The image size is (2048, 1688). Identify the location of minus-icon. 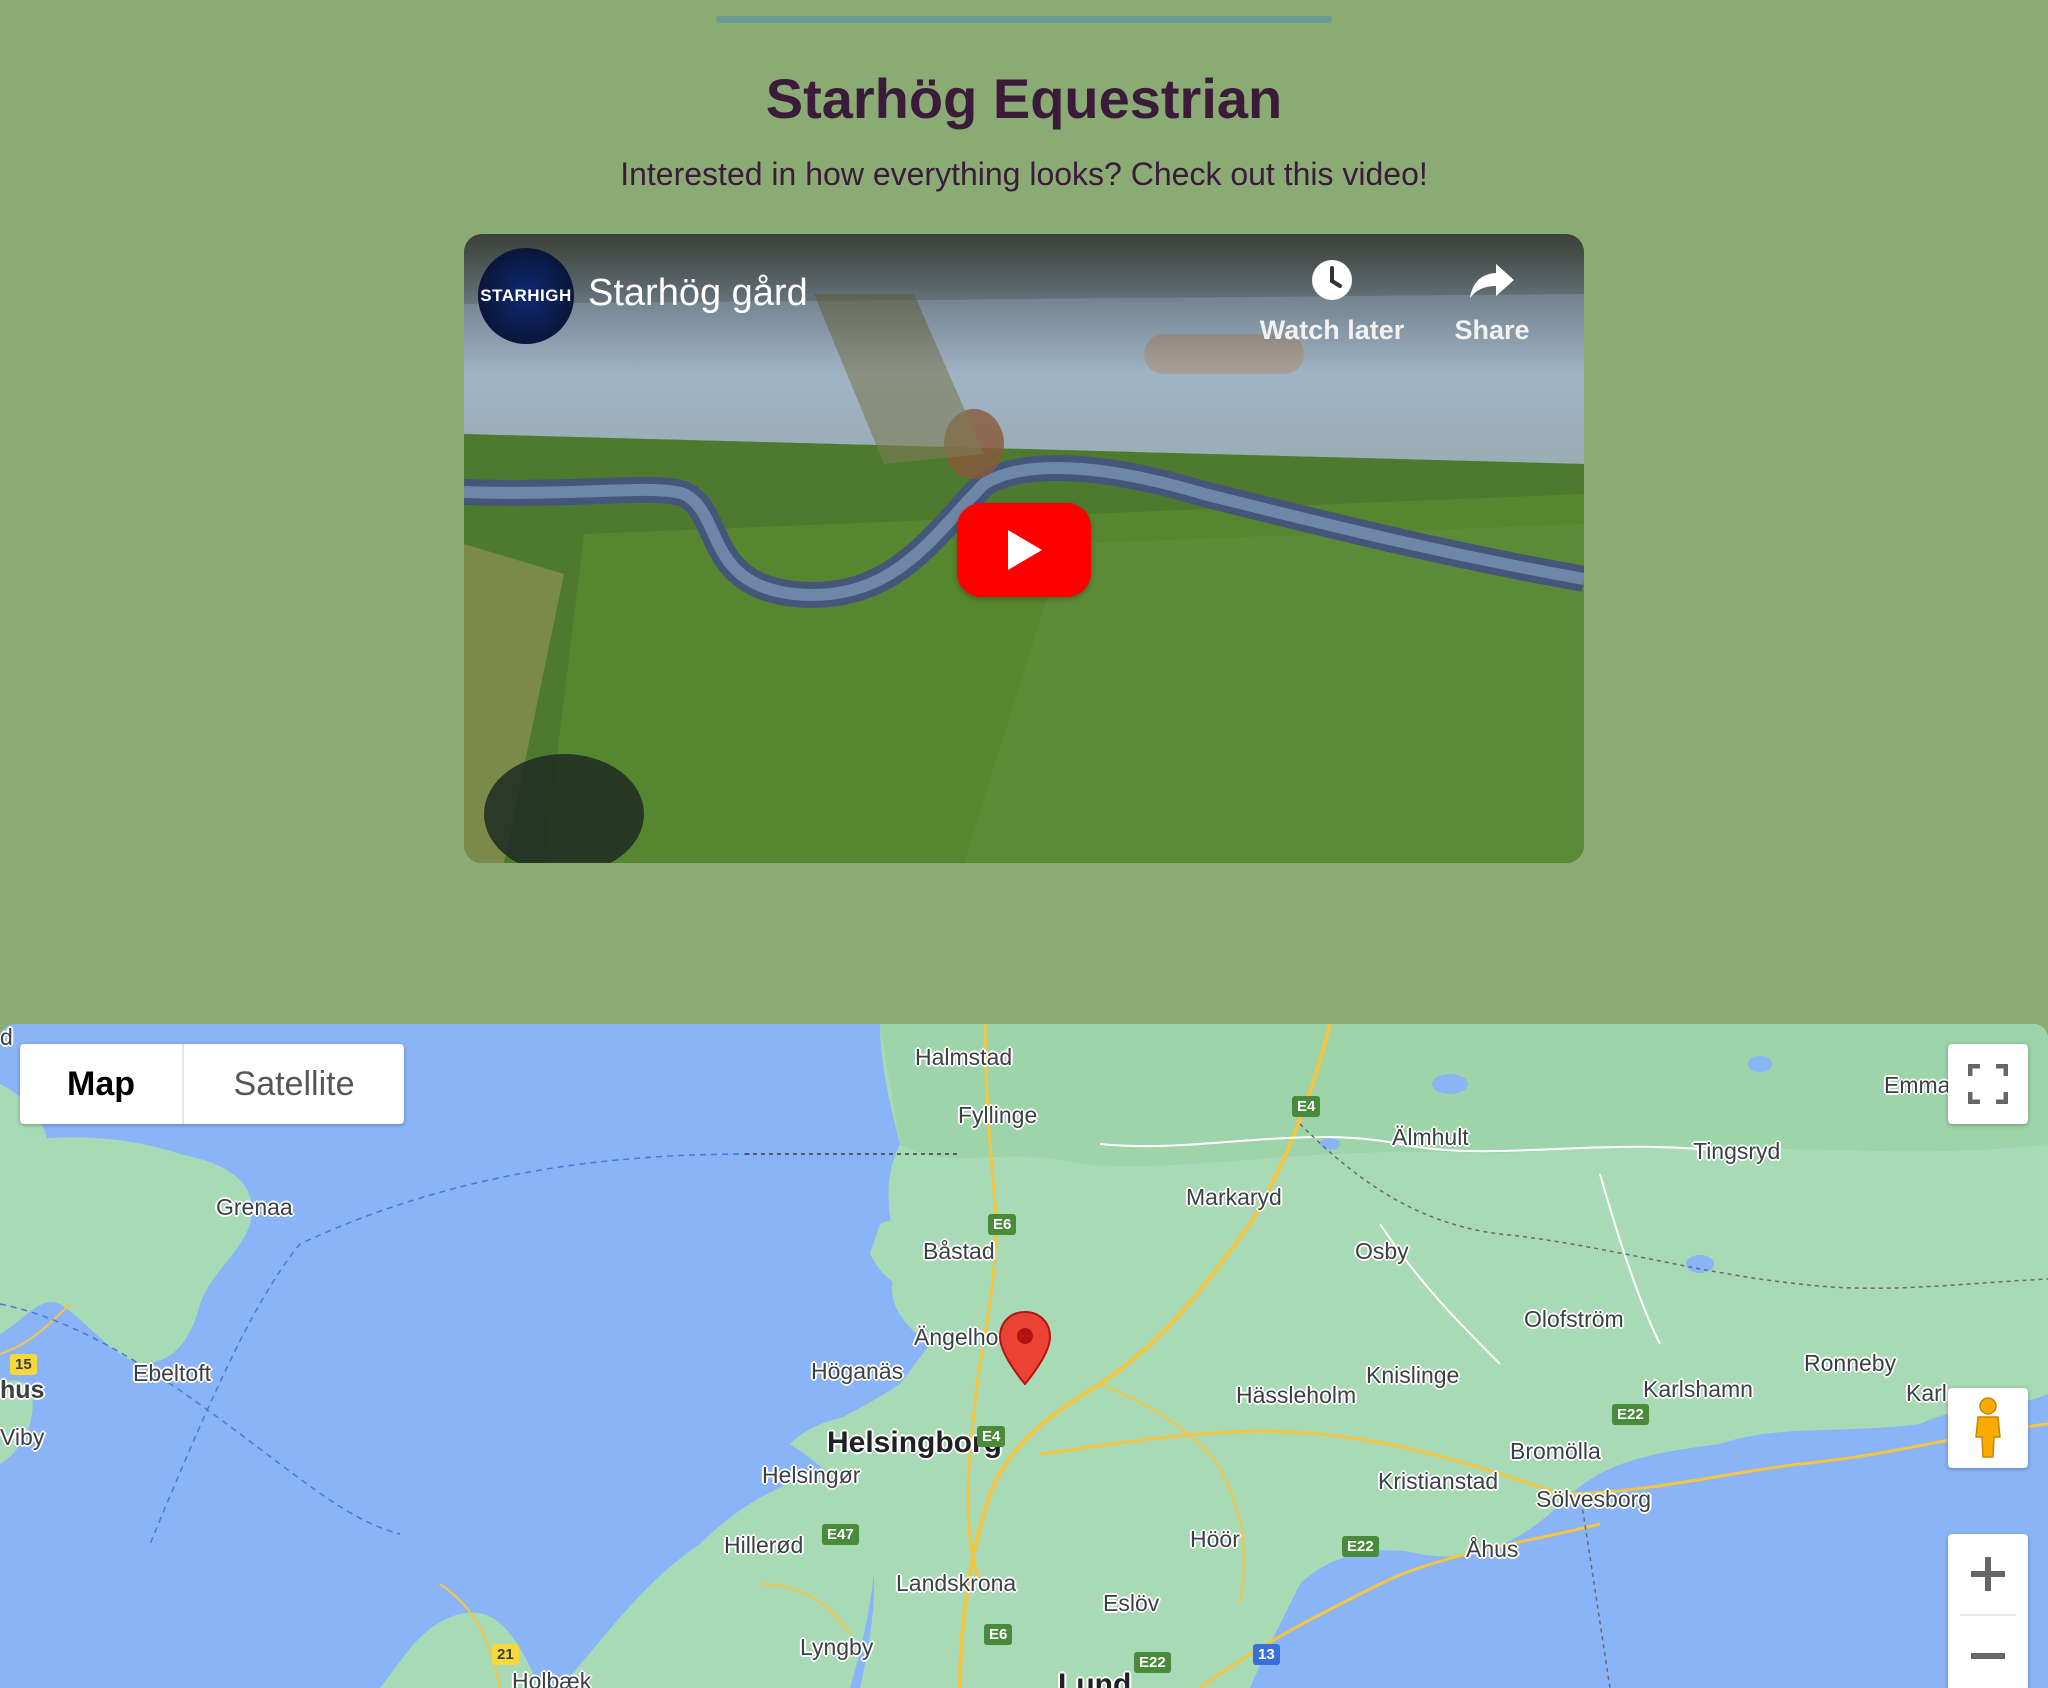
(1988, 1656).